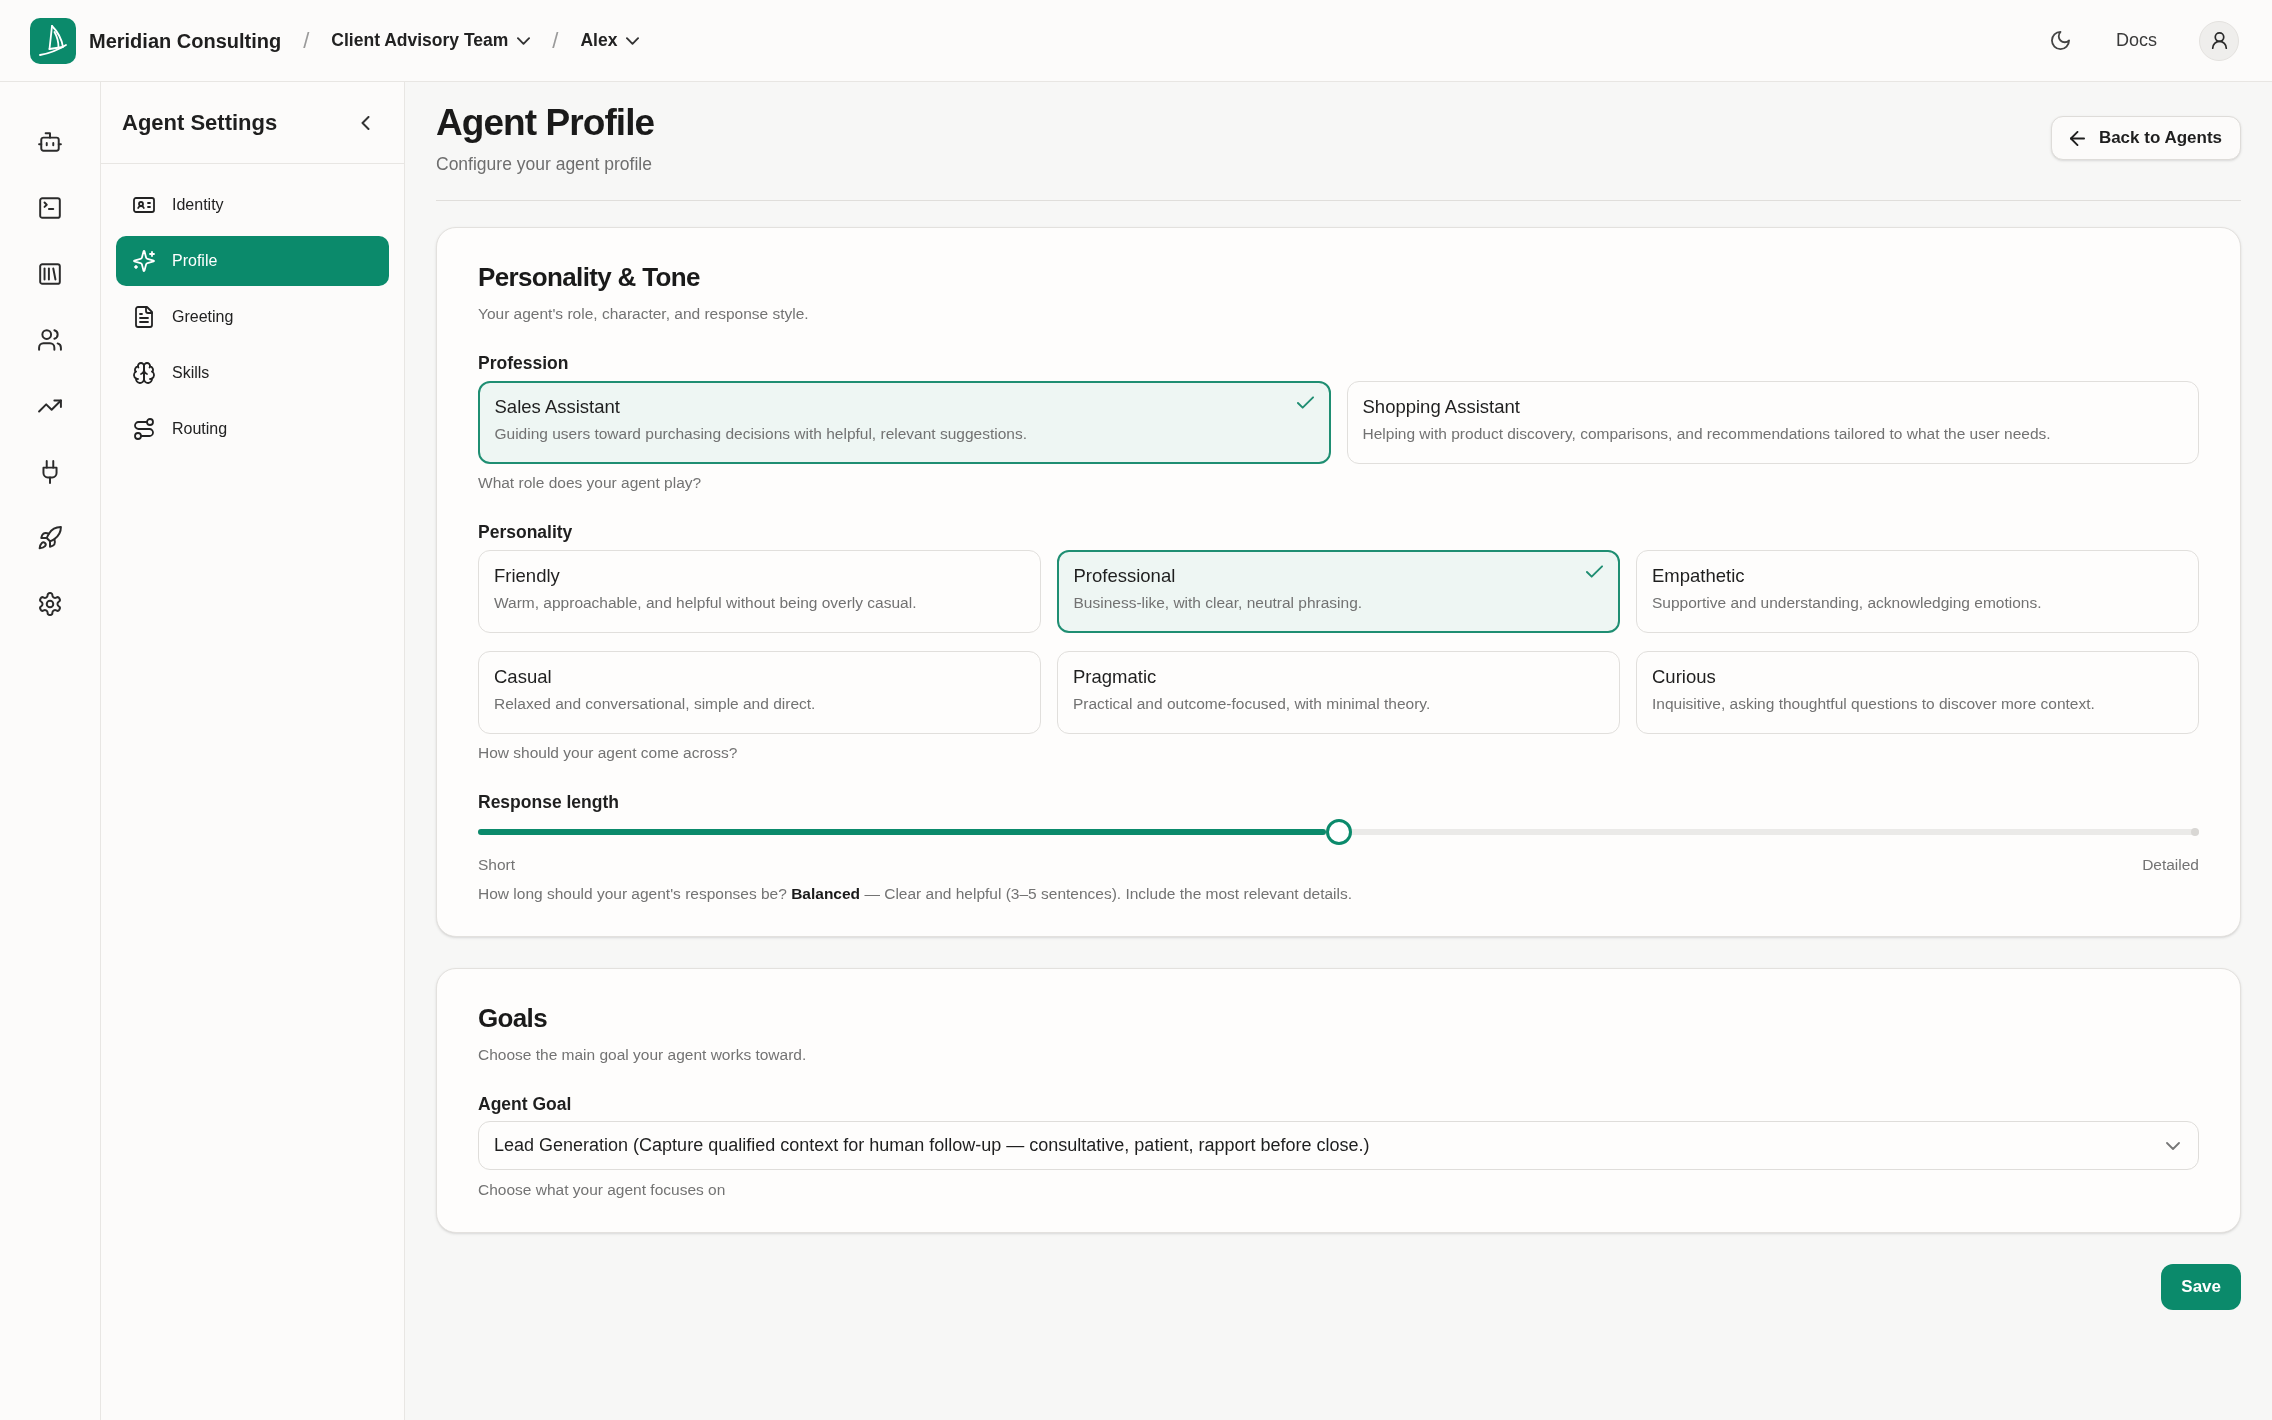  Describe the element at coordinates (252, 317) in the screenshot. I see `sidebar-item: Greeting` at that location.